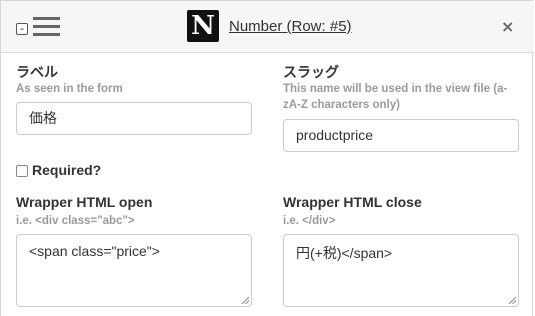 This screenshot has height=316, width=535. What do you see at coordinates (66, 170) in the screenshot?
I see `required-label: Required?` at bounding box center [66, 170].